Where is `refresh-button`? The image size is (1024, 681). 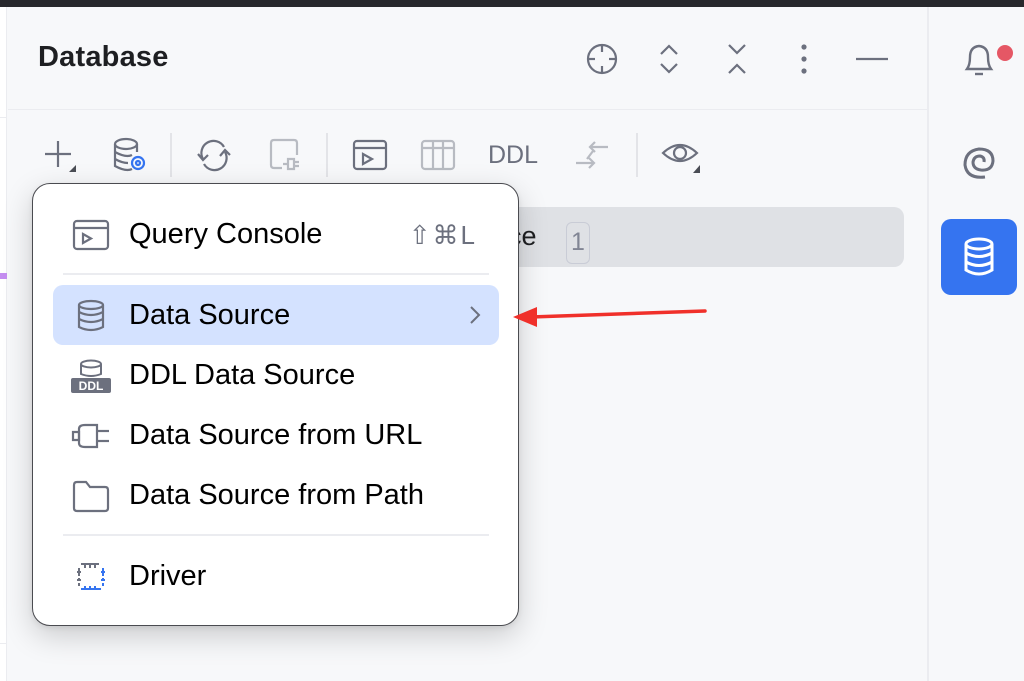 refresh-button is located at coordinates (214, 155).